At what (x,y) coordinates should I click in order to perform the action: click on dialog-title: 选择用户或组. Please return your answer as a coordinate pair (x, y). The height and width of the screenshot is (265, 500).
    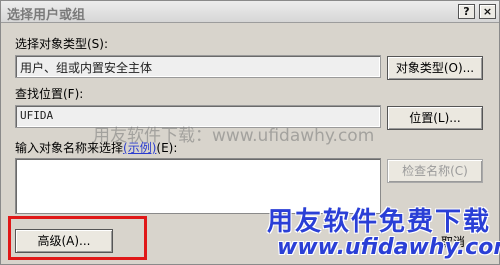
    Looking at the image, I should click on (46, 15).